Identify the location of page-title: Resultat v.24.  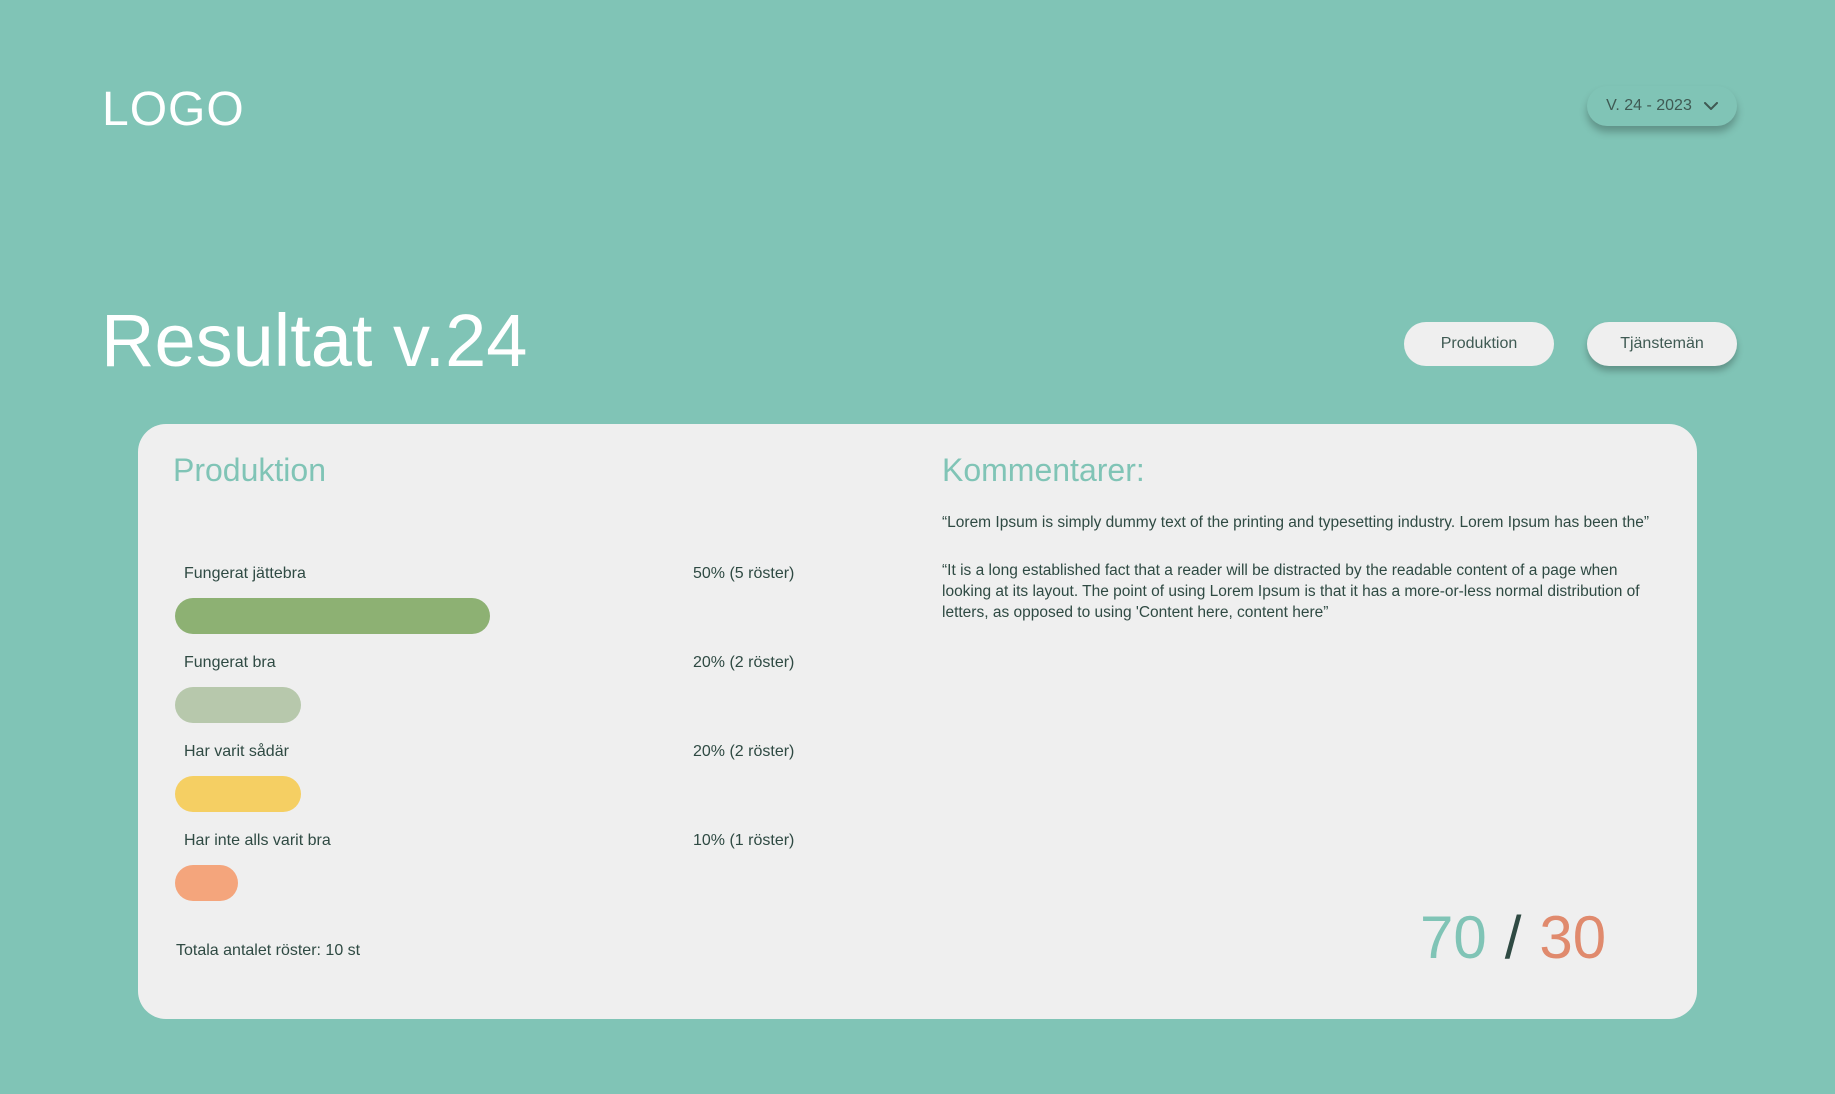
(314, 340).